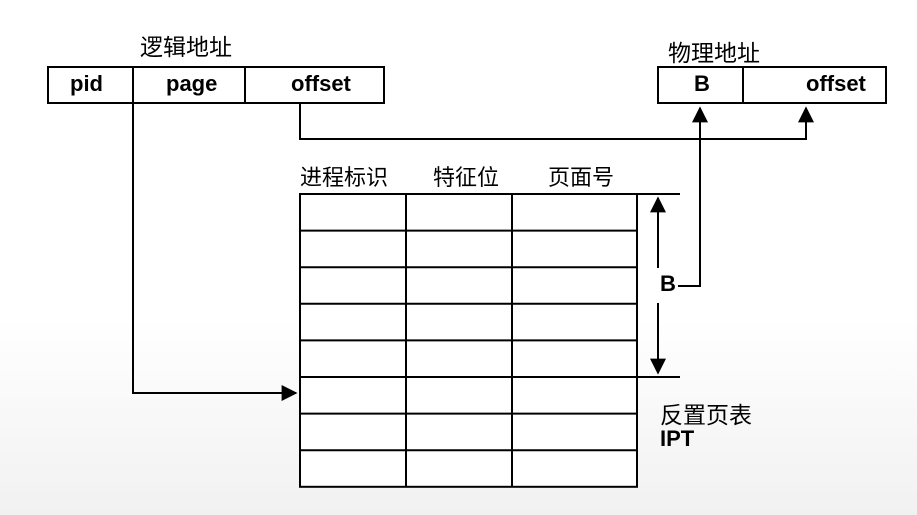 The height and width of the screenshot is (515, 917). I want to click on field-physical-offset: offset, so click(836, 83).